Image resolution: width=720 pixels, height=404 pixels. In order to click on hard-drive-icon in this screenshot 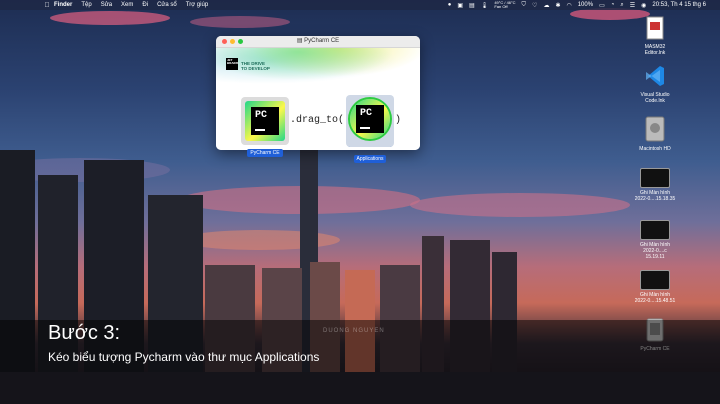, I will do `click(655, 129)`.